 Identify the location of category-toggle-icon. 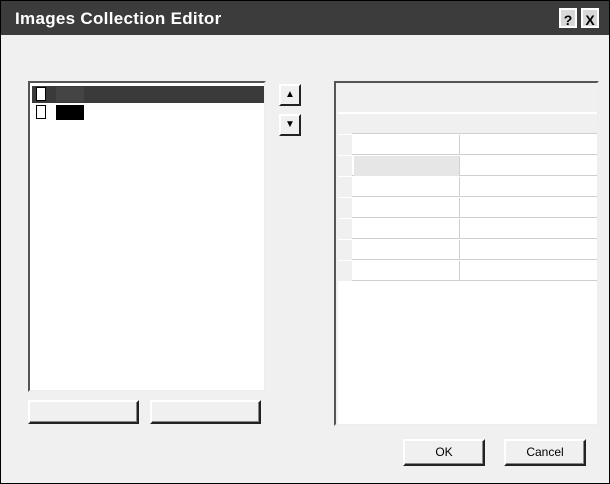
(345, 124).